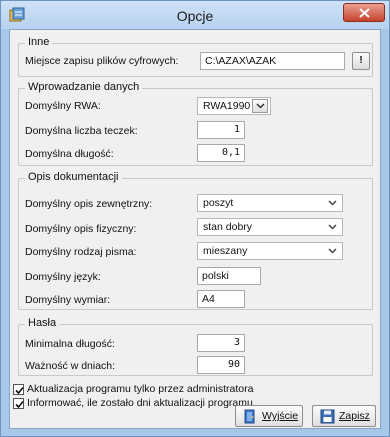  I want to click on zewn-value: poszyt, so click(218, 203).